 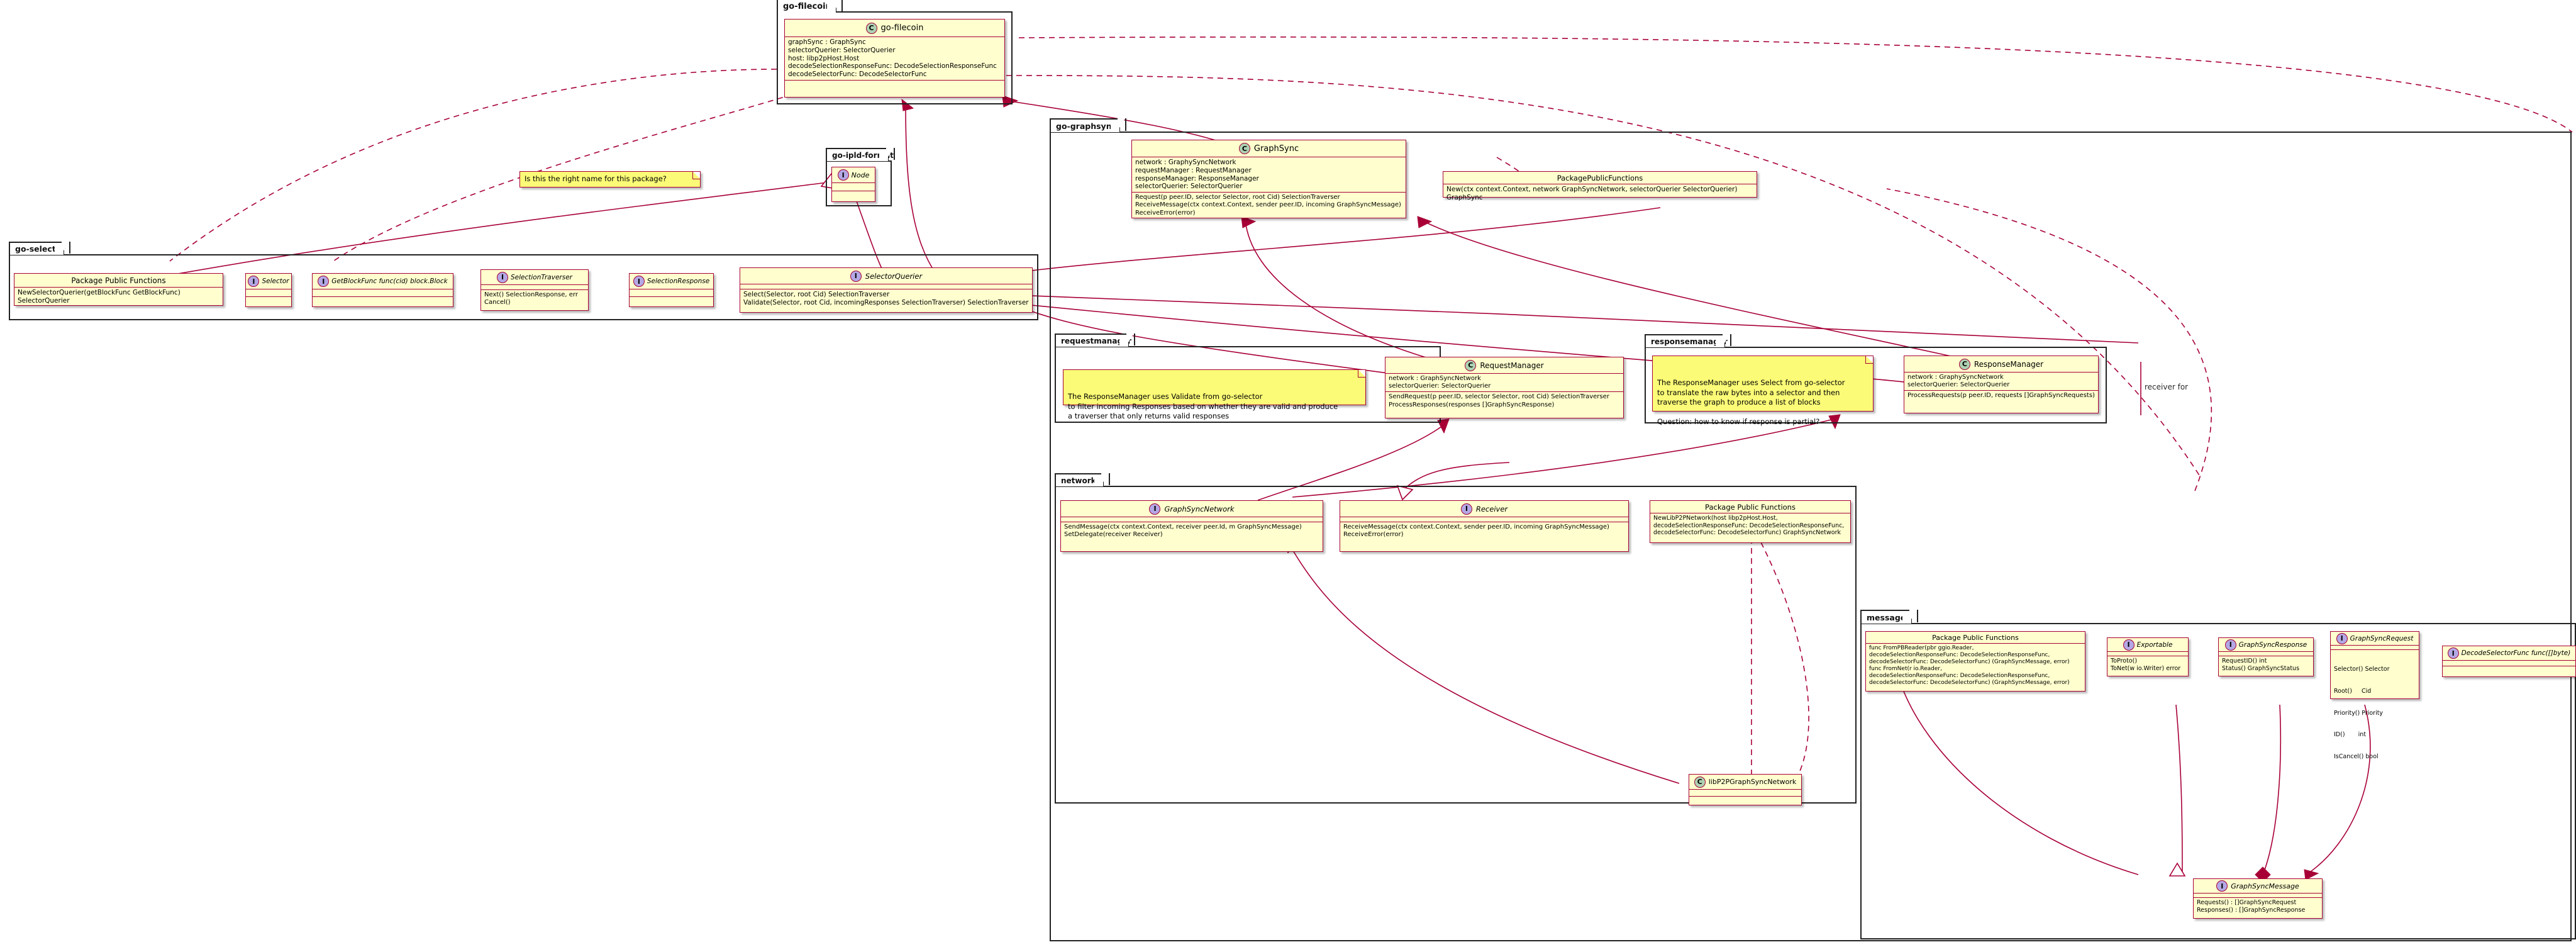 What do you see at coordinates (671, 301) in the screenshot?
I see `interface-selection-response-methods` at bounding box center [671, 301].